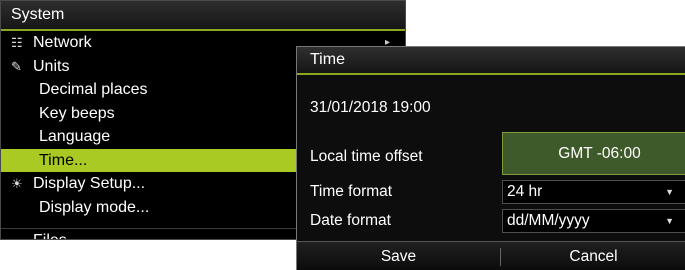 The image size is (685, 270). What do you see at coordinates (525, 191) in the screenshot?
I see `time-format-value: 24 hr` at bounding box center [525, 191].